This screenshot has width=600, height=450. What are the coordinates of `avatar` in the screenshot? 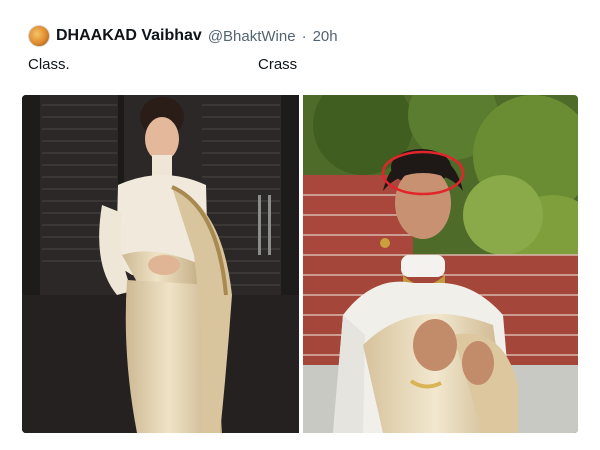 It's located at (39, 36).